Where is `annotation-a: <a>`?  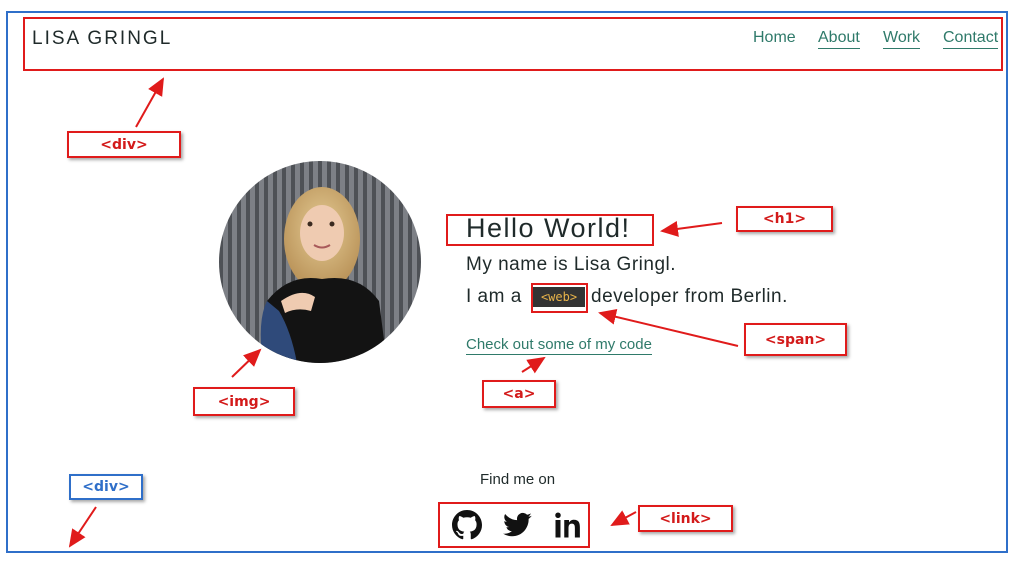
annotation-a: <a> is located at coordinates (519, 394).